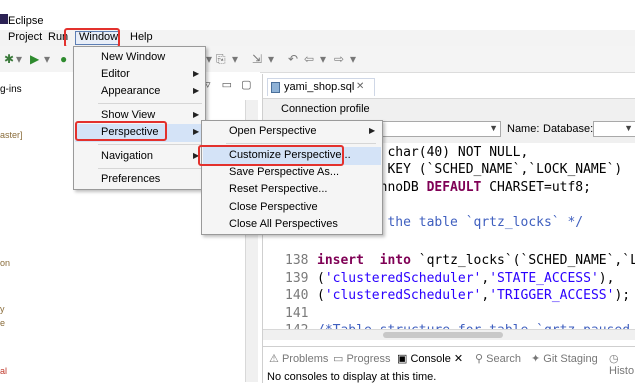 The width and height of the screenshot is (635, 383). I want to click on name-label: Name:, so click(523, 129).